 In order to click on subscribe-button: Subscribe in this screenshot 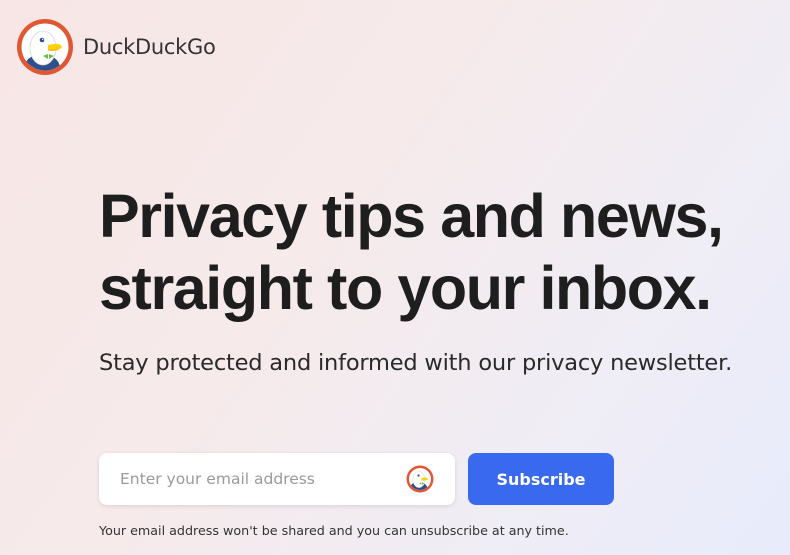, I will do `click(541, 479)`.